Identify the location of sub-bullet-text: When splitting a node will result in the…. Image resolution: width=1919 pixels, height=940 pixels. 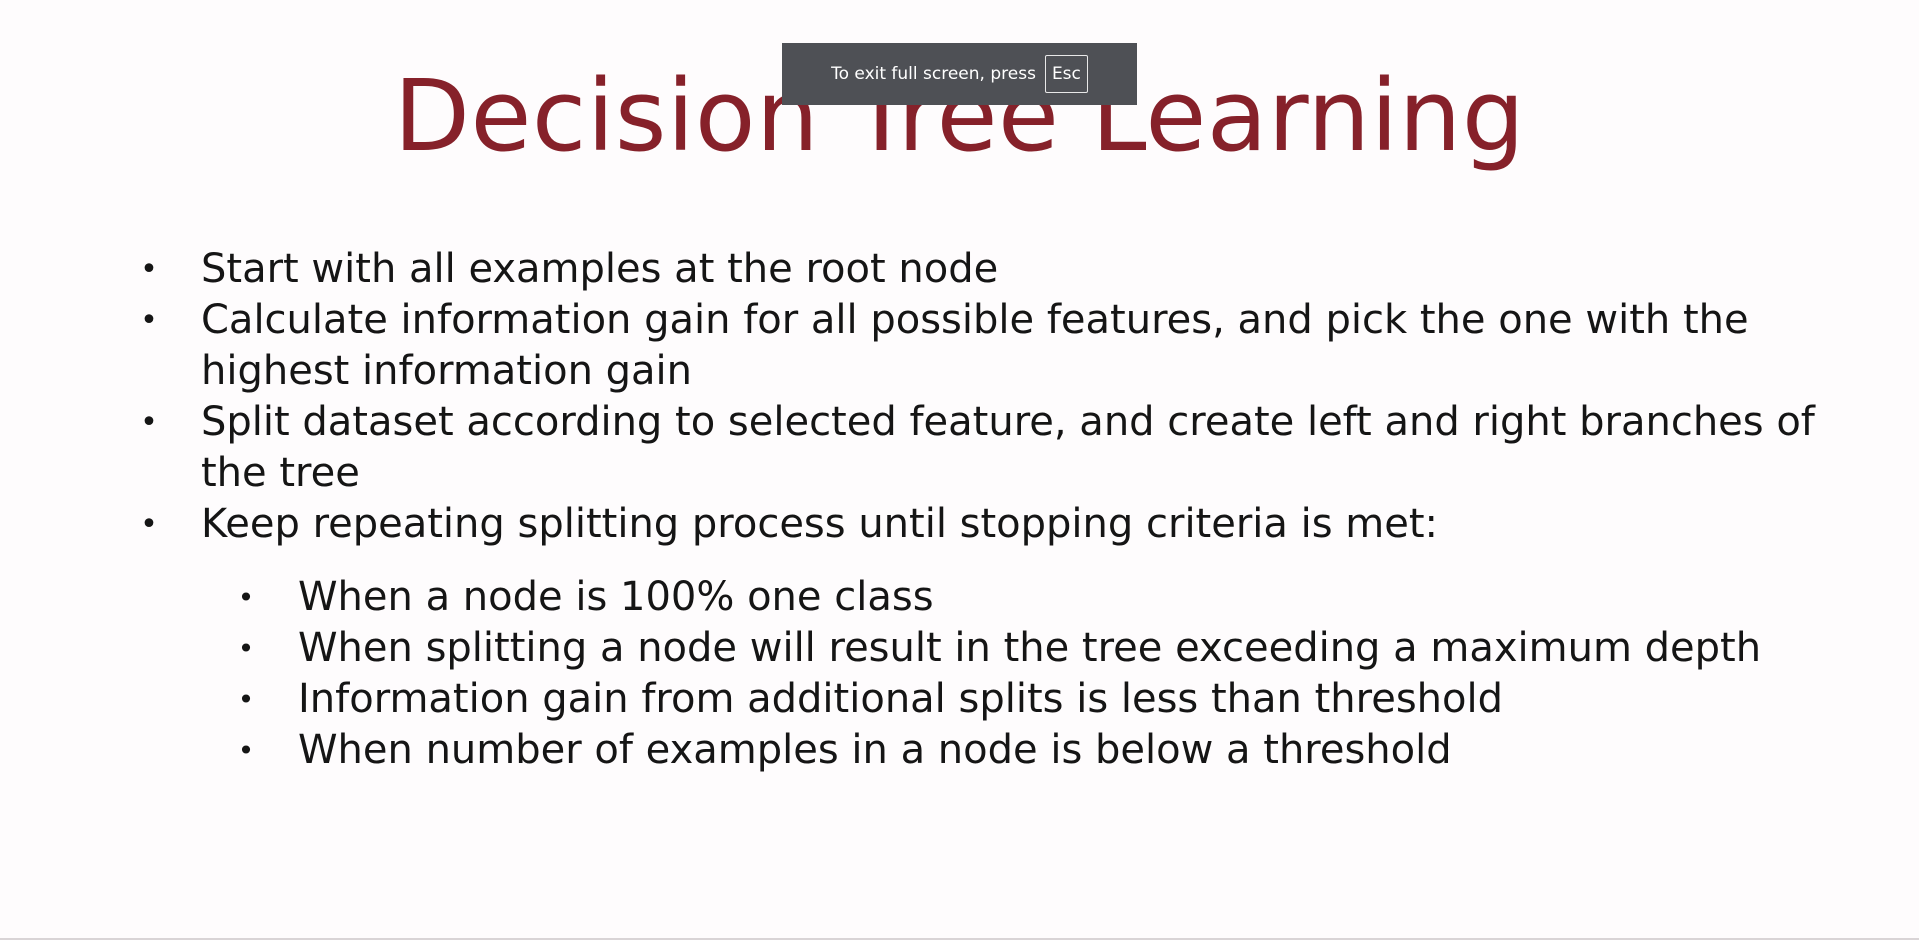
(1030, 648).